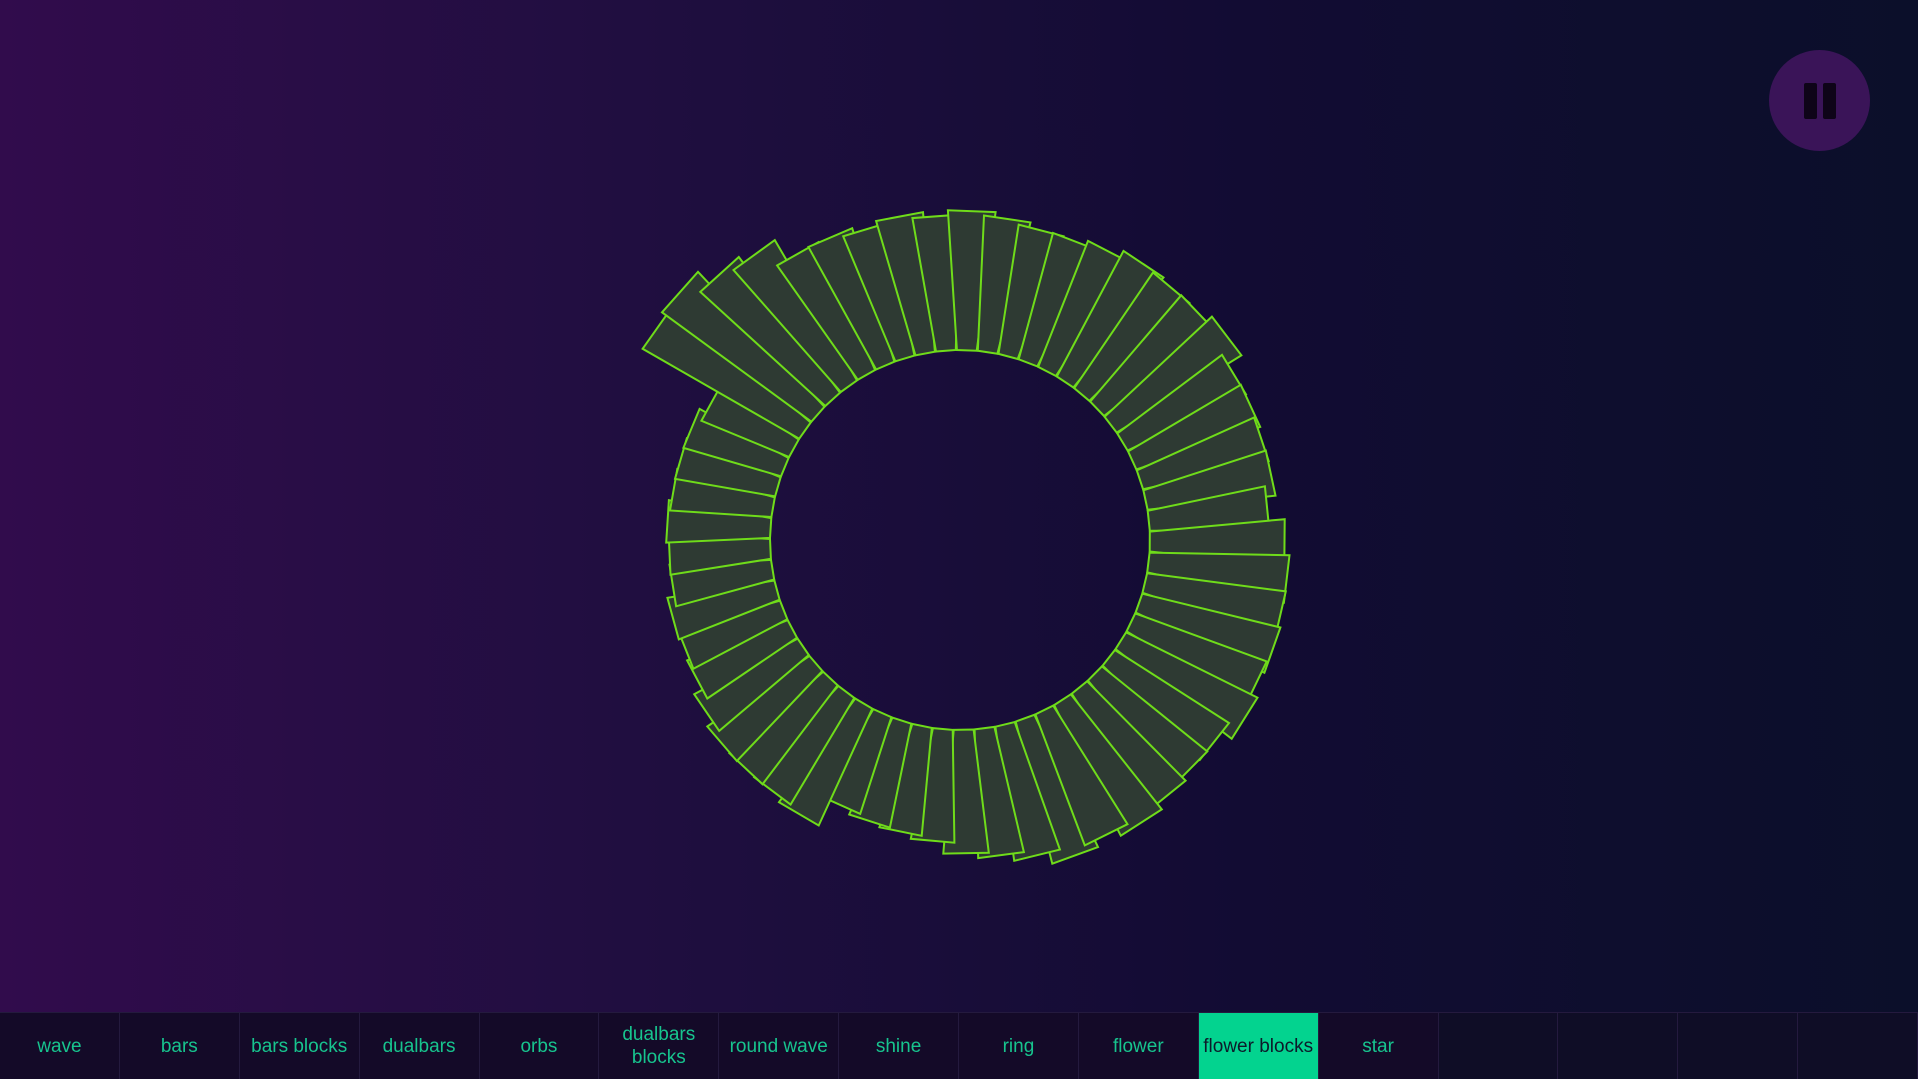  I want to click on tab-dualbars: dualbars, so click(419, 1045).